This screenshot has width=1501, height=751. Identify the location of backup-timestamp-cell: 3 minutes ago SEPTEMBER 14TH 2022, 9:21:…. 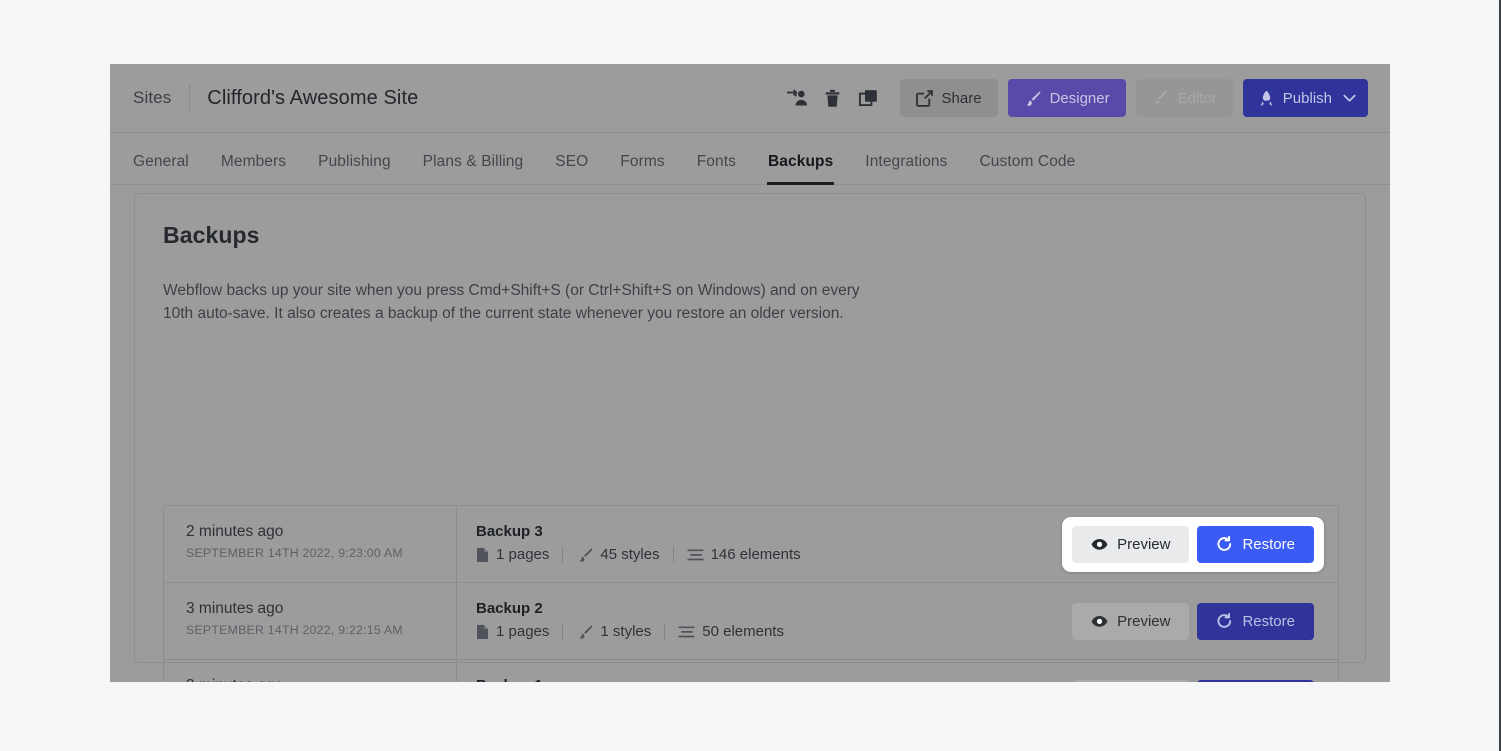
(310, 671).